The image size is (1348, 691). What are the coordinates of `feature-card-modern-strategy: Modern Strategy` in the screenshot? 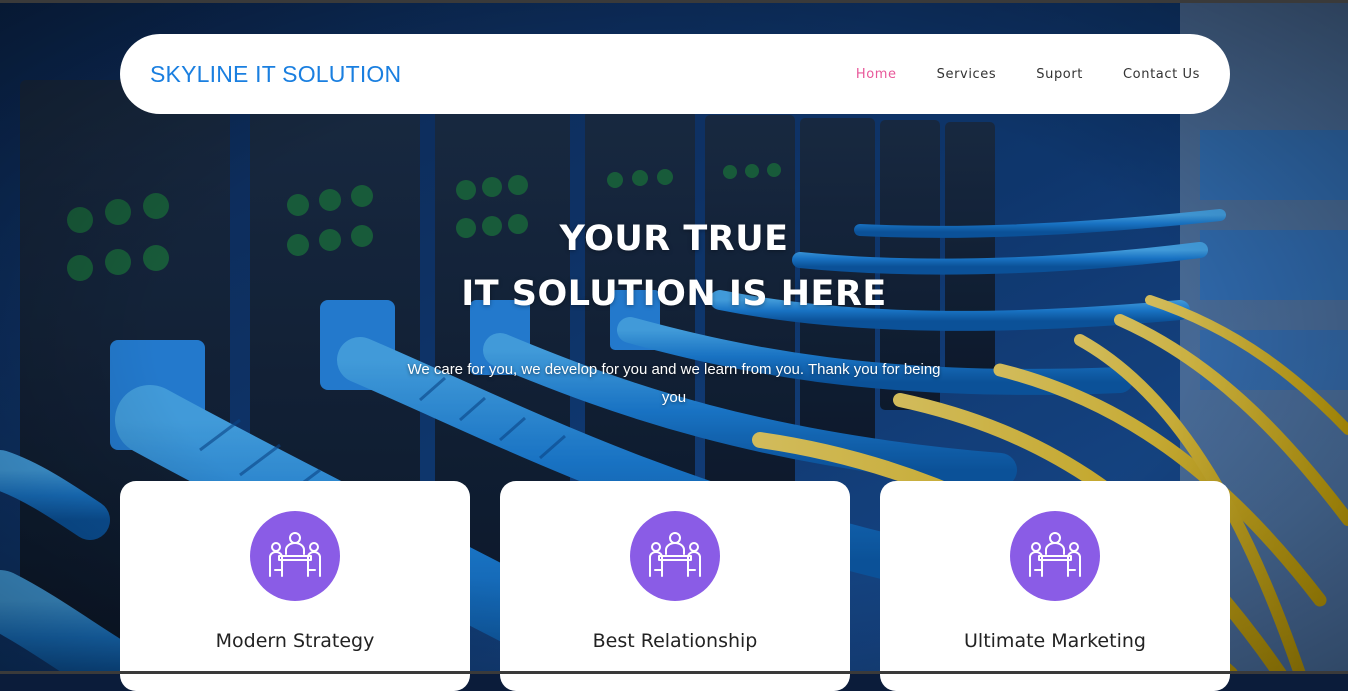 It's located at (295, 586).